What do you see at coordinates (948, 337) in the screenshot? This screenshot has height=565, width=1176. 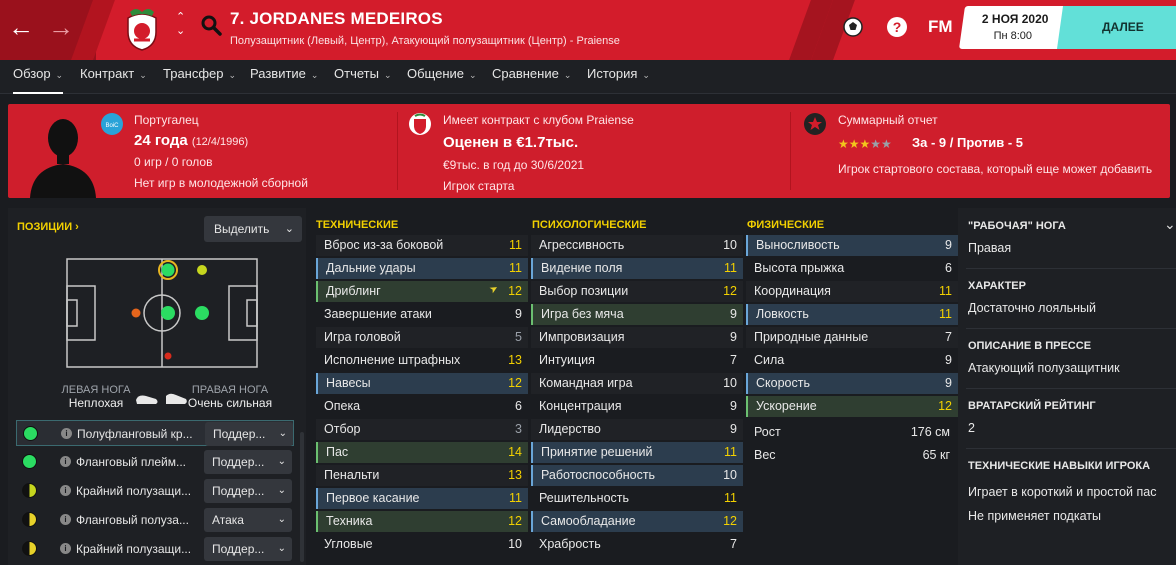 I see `attribute-value: 7` at bounding box center [948, 337].